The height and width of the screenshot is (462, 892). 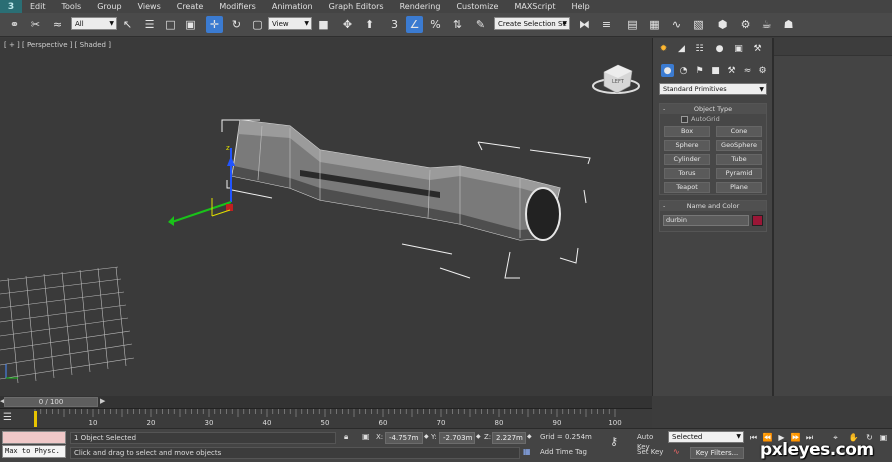 I want to click on graphite-ribbon-icon: ▦, so click(x=654, y=24).